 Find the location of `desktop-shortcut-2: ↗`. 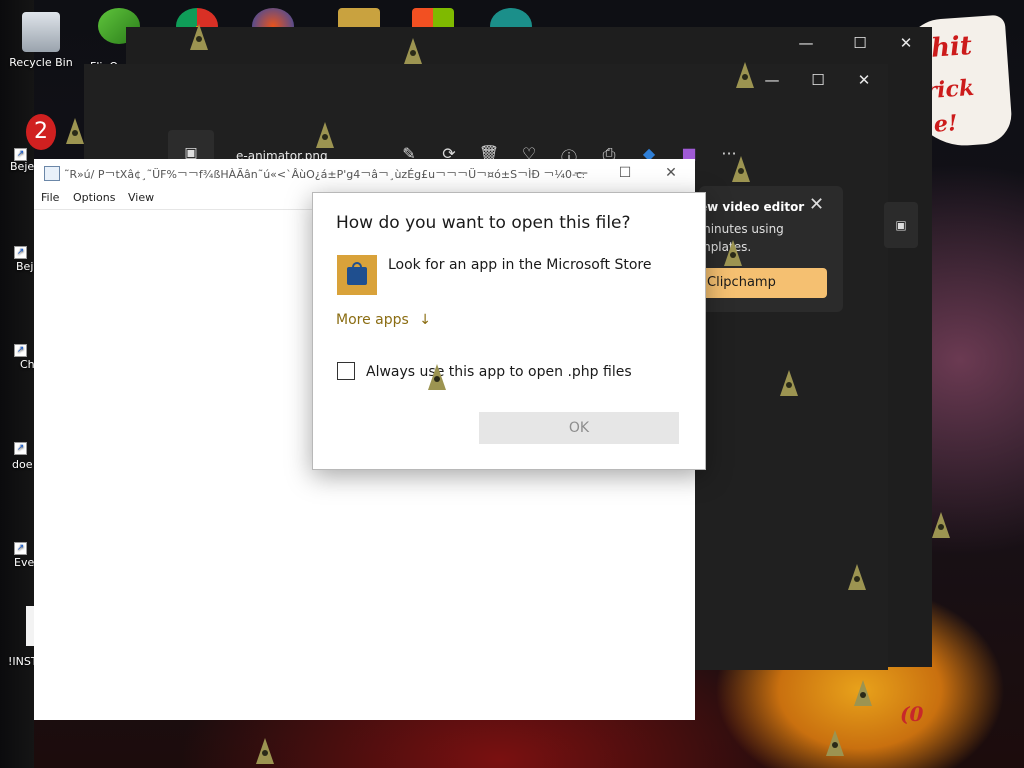

desktop-shortcut-2: ↗ is located at coordinates (22, 251).